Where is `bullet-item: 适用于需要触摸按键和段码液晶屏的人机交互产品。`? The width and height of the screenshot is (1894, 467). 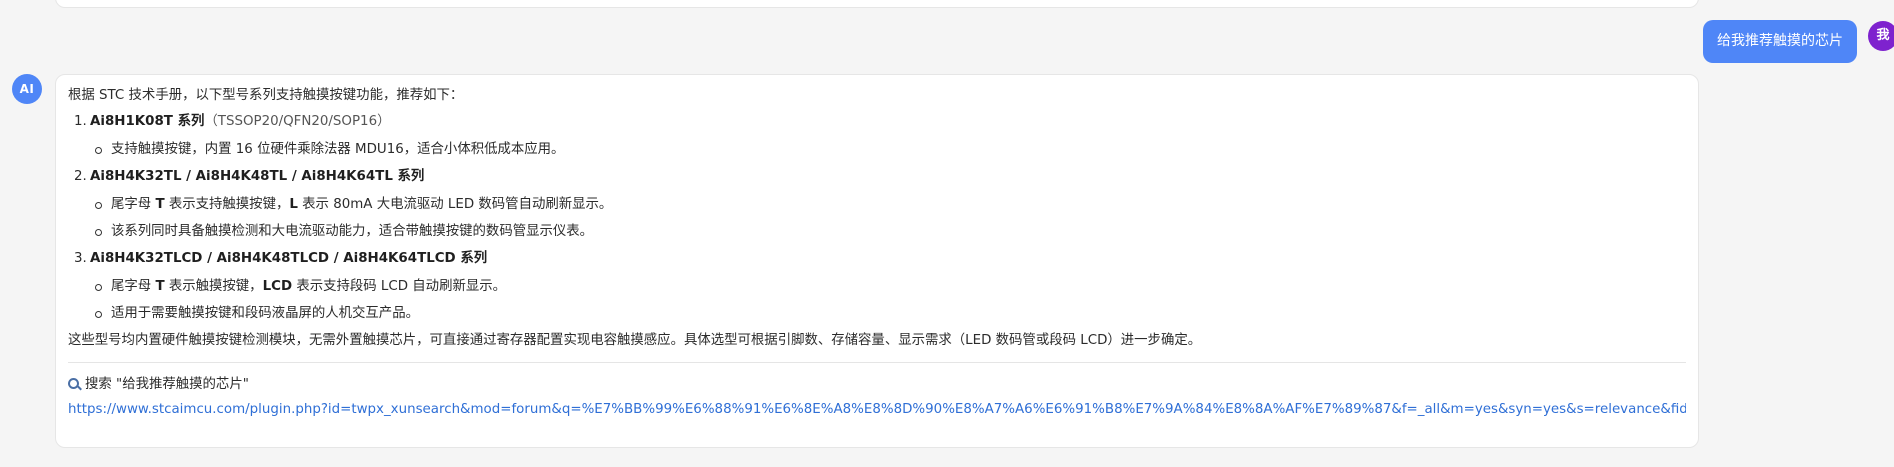
bullet-item: 适用于需要触摸按键和段码液晶屏的人机交互产品。 is located at coordinates (877, 313).